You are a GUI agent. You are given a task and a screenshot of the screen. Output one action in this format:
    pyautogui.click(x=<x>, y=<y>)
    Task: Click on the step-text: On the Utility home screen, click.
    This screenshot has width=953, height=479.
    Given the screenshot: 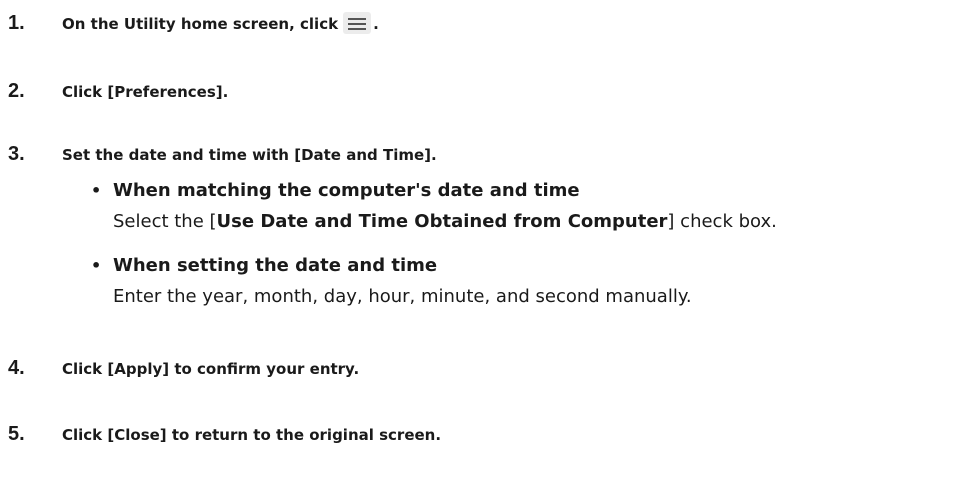 What is the action you would take?
    pyautogui.click(x=220, y=23)
    